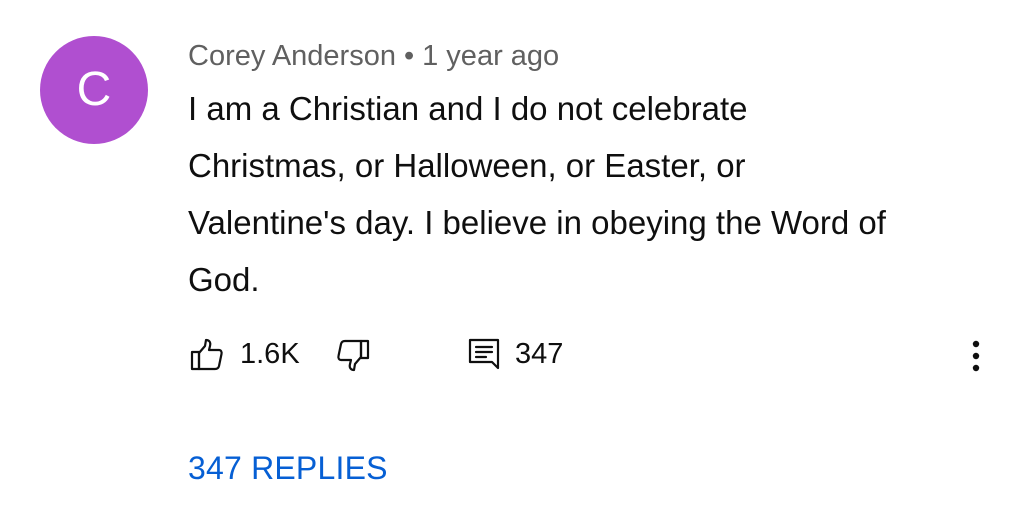 The image size is (1024, 530). What do you see at coordinates (270, 354) in the screenshot?
I see `like-count: 1.6K` at bounding box center [270, 354].